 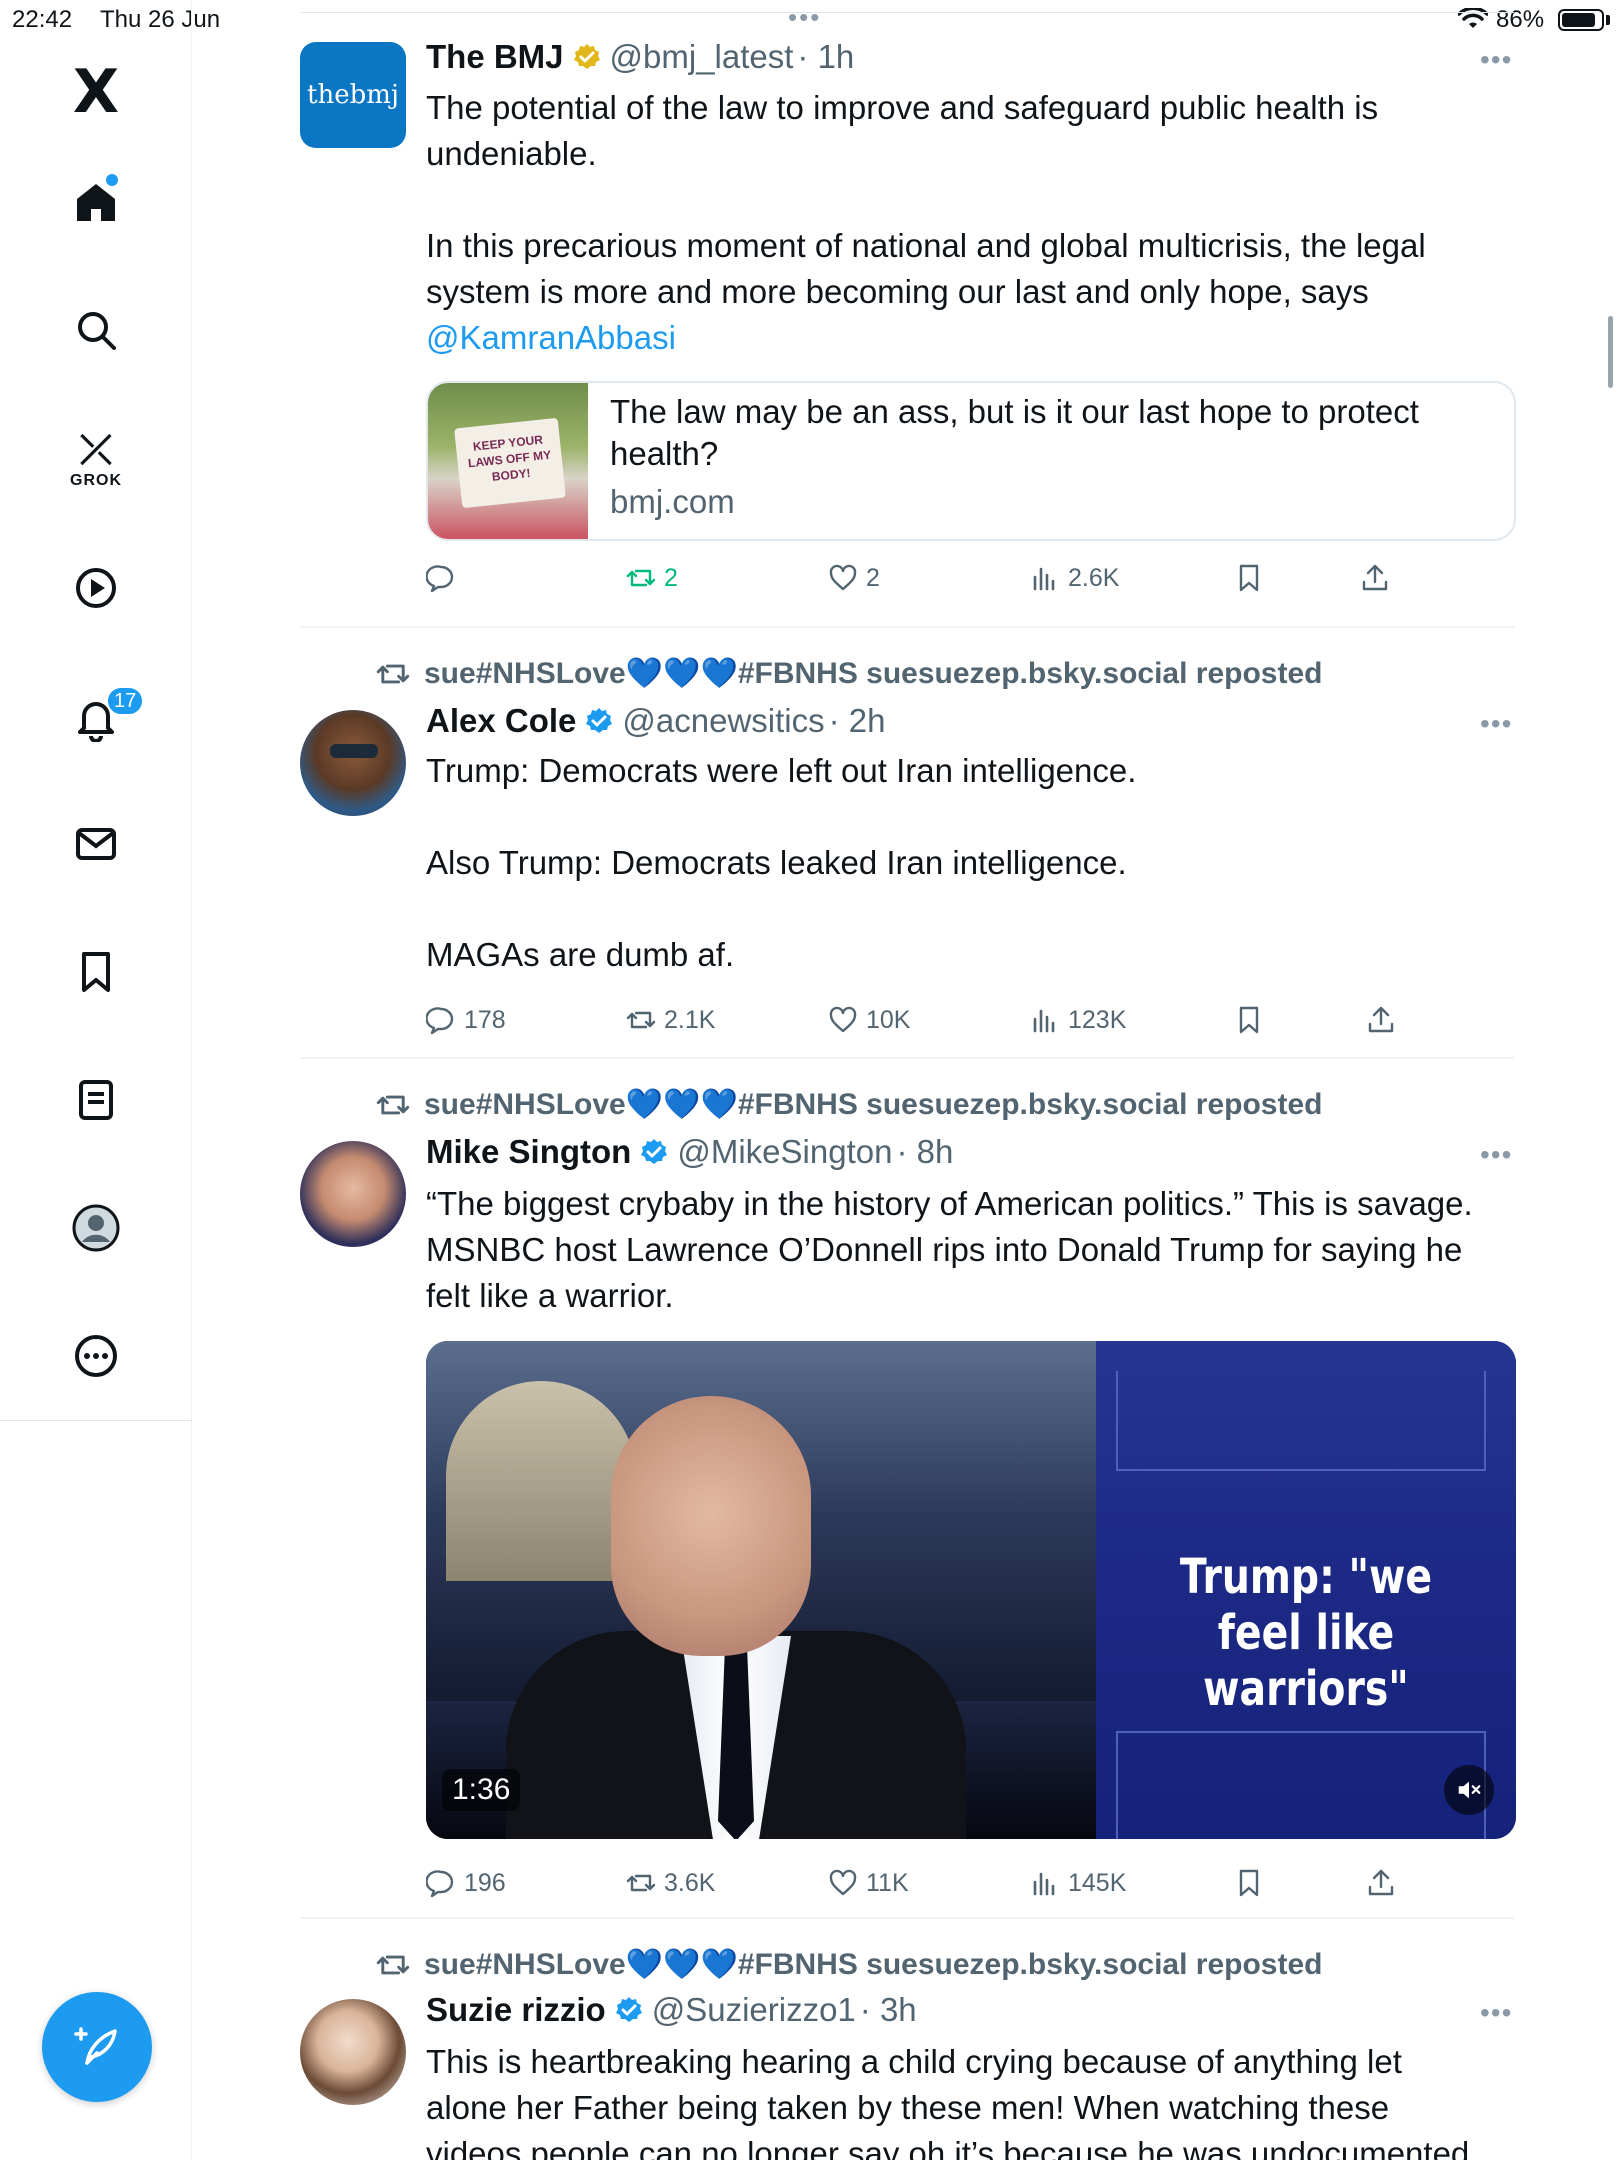 I want to click on nav-video, so click(x=96, y=588).